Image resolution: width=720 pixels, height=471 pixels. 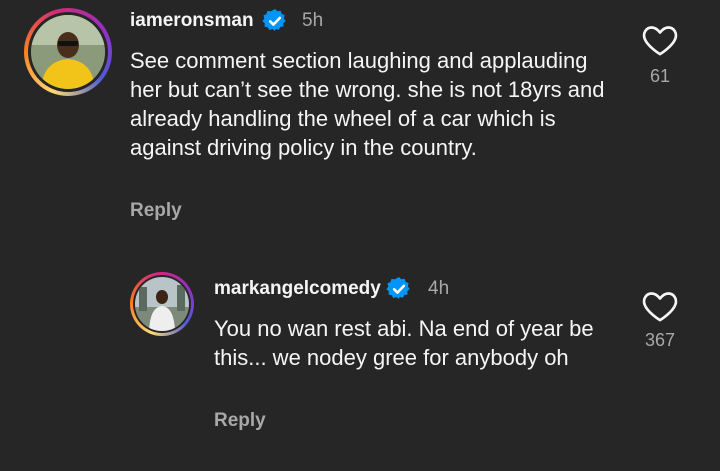 I want to click on like-count: 367, so click(x=660, y=340).